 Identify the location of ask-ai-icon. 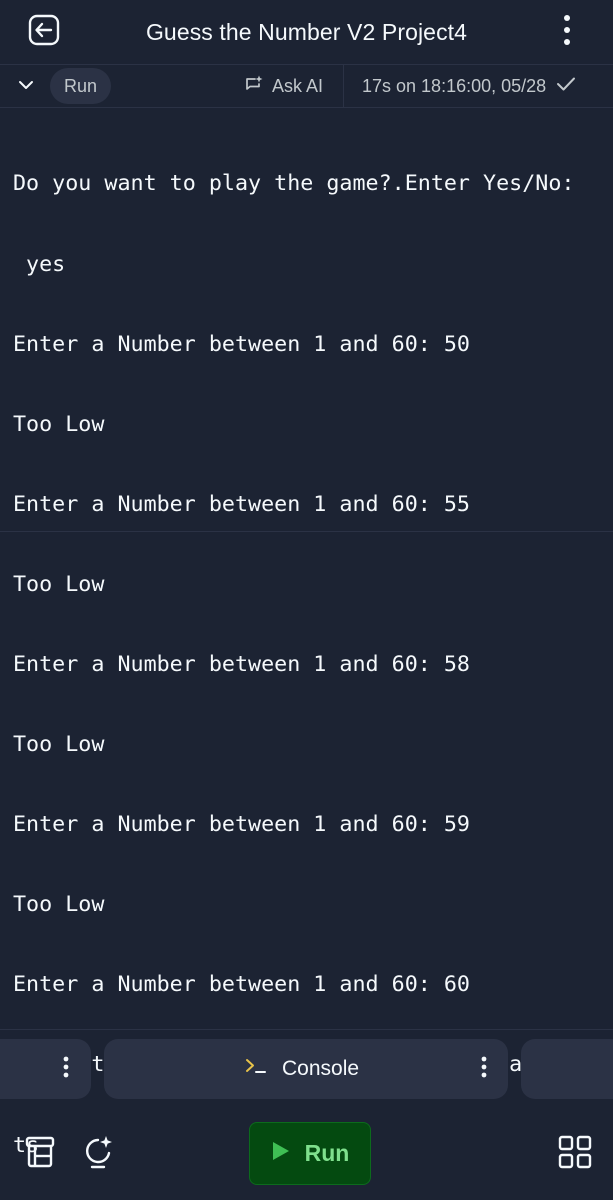
(254, 86).